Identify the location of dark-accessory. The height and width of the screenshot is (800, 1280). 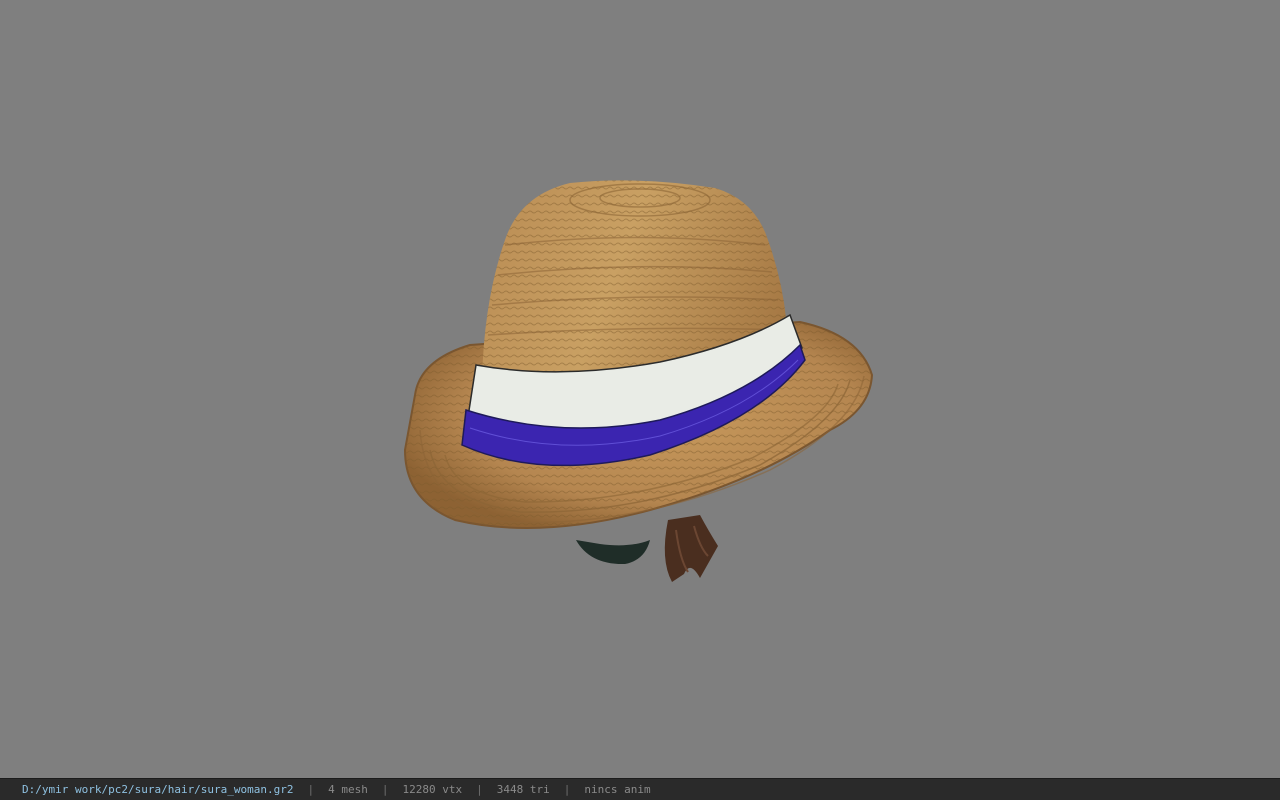
(613, 552).